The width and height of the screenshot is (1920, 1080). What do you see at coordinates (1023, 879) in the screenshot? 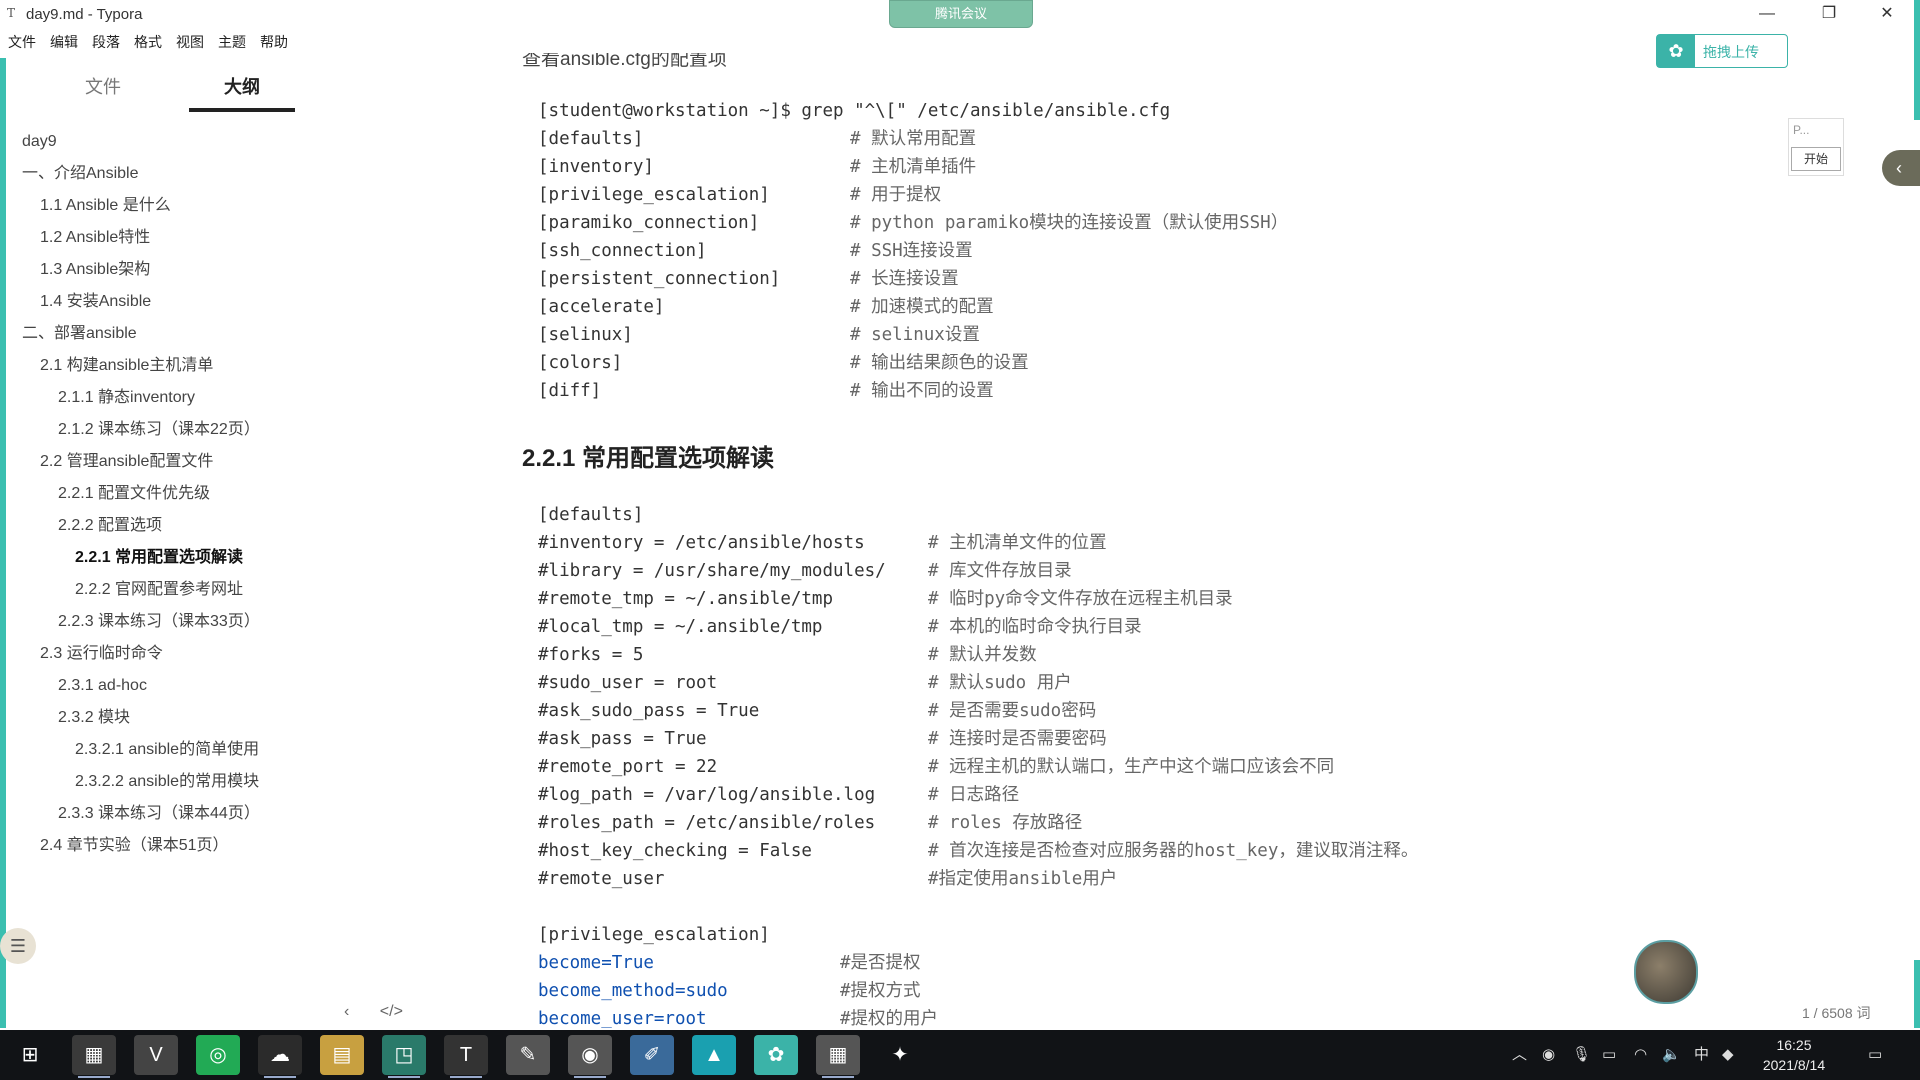
I see `code-comment: #指定使用ansible用户` at bounding box center [1023, 879].